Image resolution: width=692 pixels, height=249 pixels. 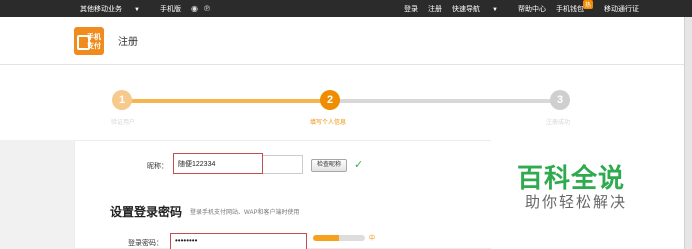 What do you see at coordinates (238, 241) in the screenshot?
I see `password-input: ••••••••` at bounding box center [238, 241].